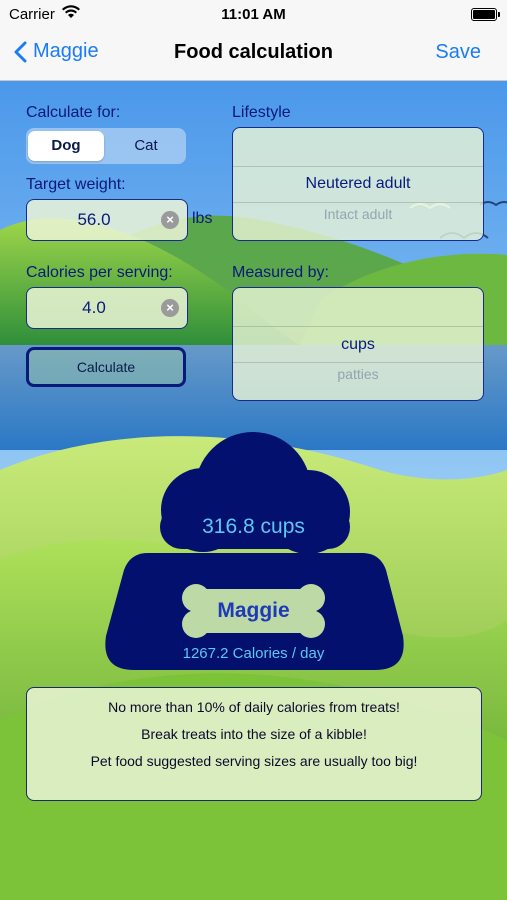 The height and width of the screenshot is (900, 507). Describe the element at coordinates (253, 526) in the screenshot. I see `portion-amount: 316.8 cups` at that location.